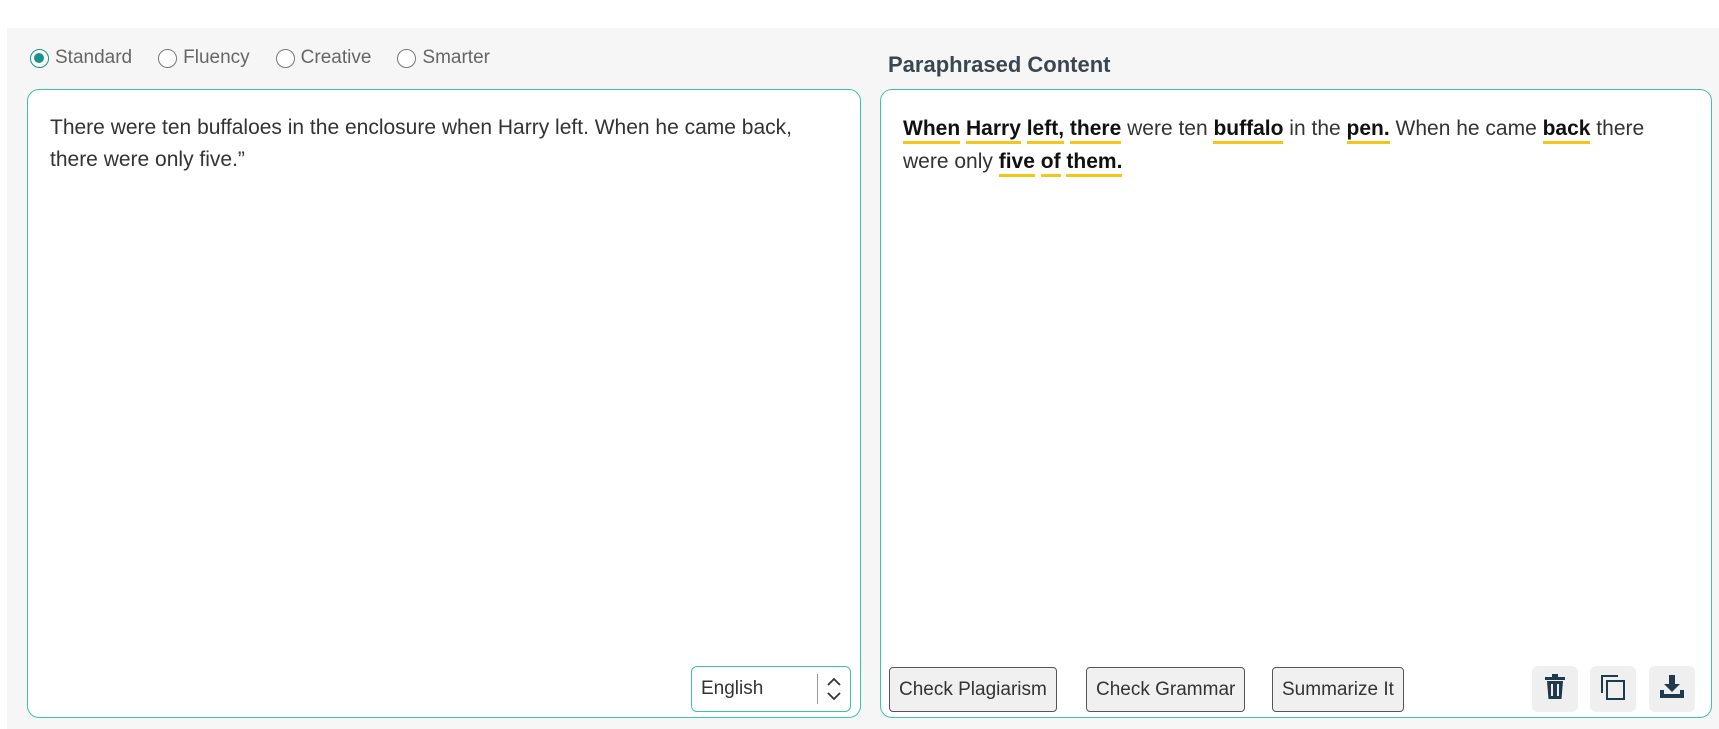 The width and height of the screenshot is (1719, 729). Describe the element at coordinates (973, 689) in the screenshot. I see `check-plagiarism-button: Check Plagiarism` at that location.